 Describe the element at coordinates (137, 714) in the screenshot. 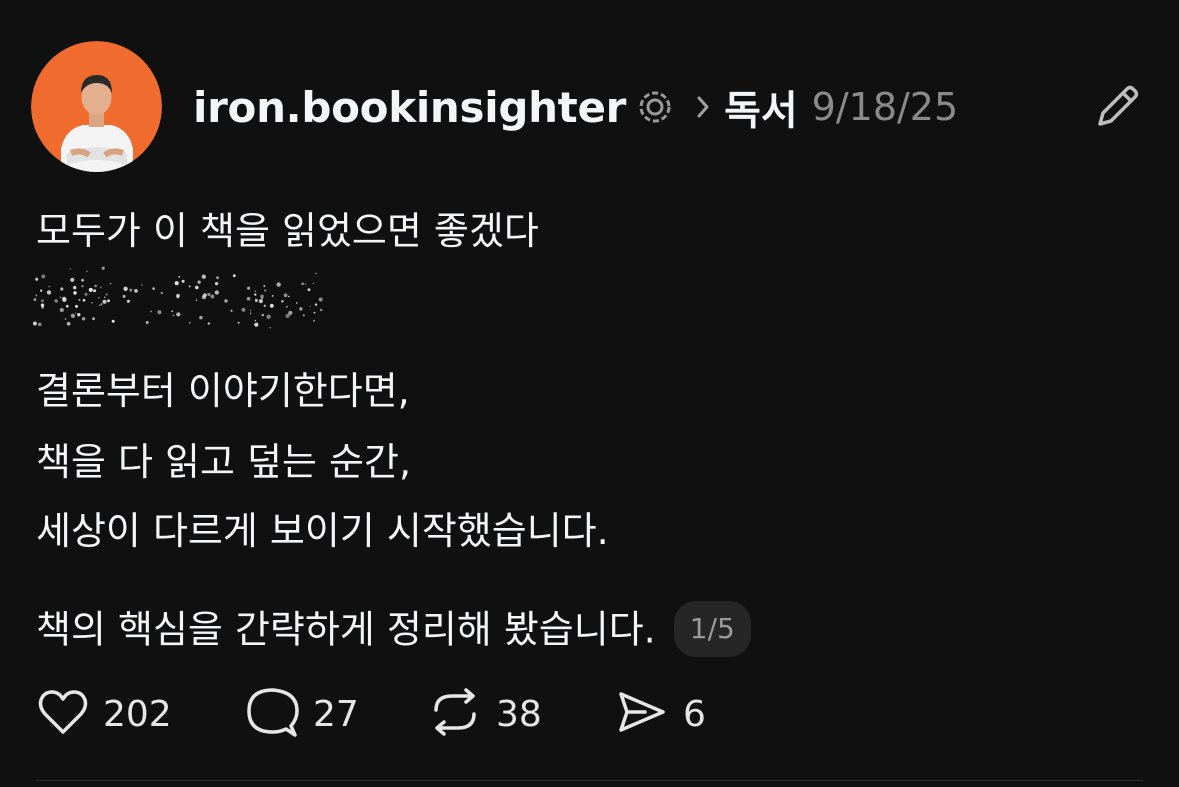

I see `like-count: 202` at that location.